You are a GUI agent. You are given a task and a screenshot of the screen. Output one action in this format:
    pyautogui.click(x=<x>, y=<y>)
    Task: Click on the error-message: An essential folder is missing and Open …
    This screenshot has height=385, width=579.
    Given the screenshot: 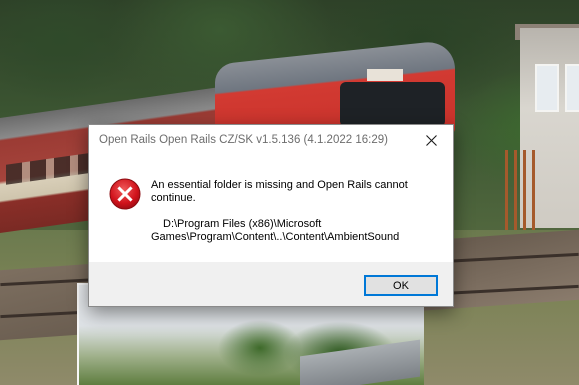 What is the action you would take?
    pyautogui.click(x=279, y=191)
    